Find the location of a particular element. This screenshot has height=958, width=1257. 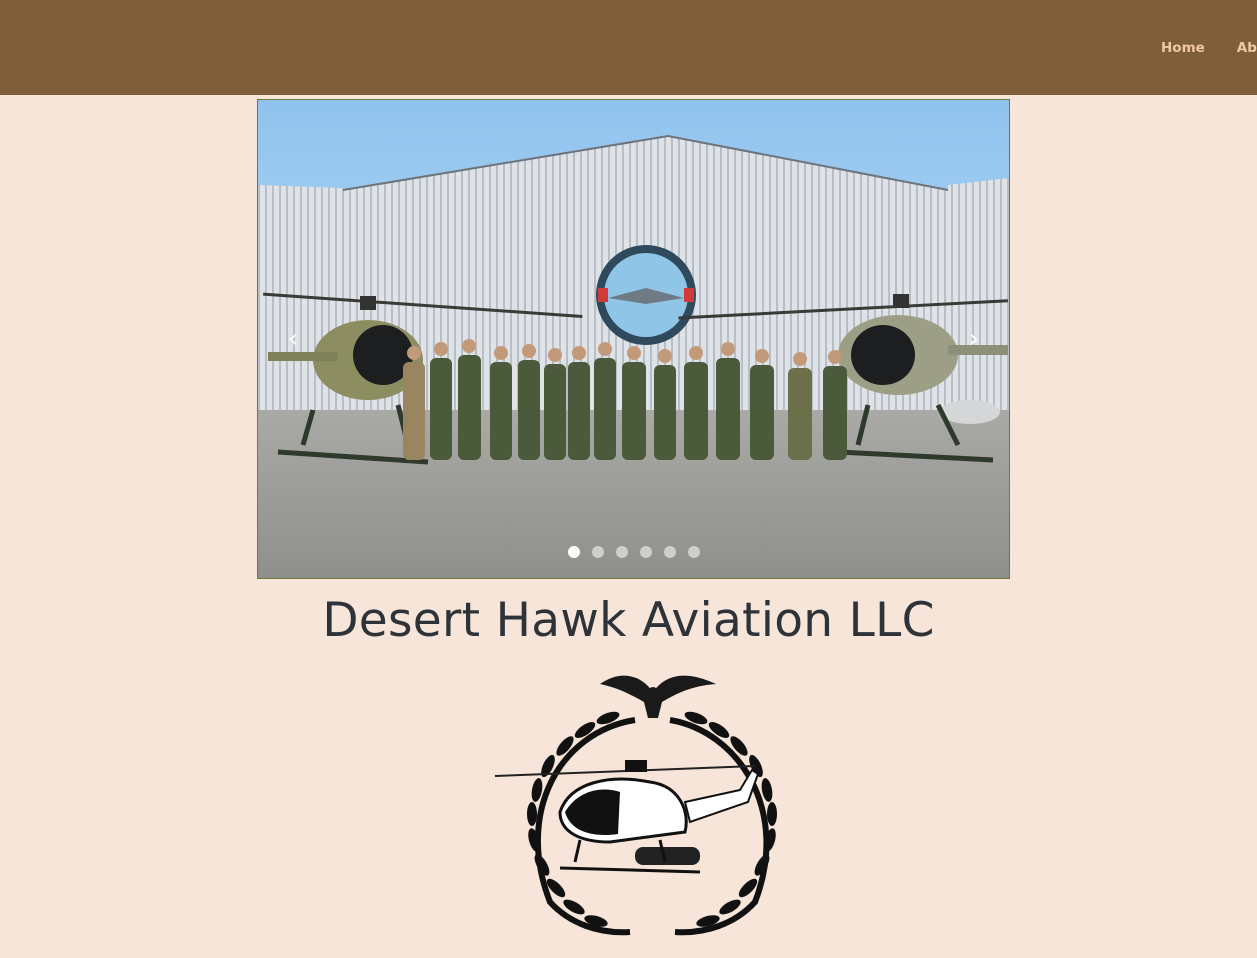

nav-about-link: About is located at coordinates (1247, 48).